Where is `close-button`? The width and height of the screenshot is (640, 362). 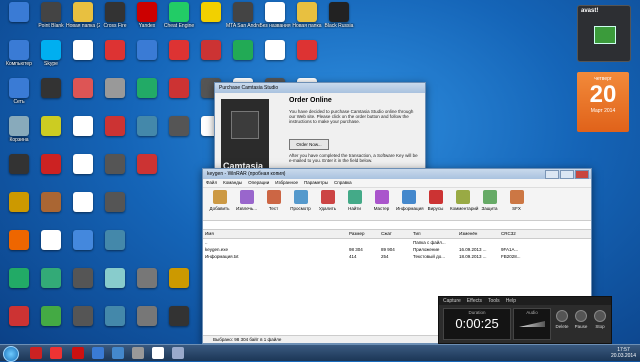
close-button is located at coordinates (582, 174).